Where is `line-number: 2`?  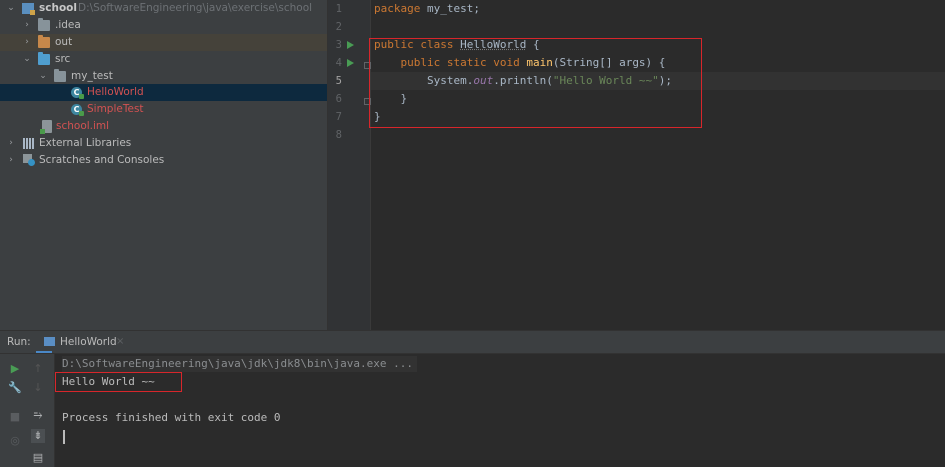 line-number: 2 is located at coordinates (338, 27).